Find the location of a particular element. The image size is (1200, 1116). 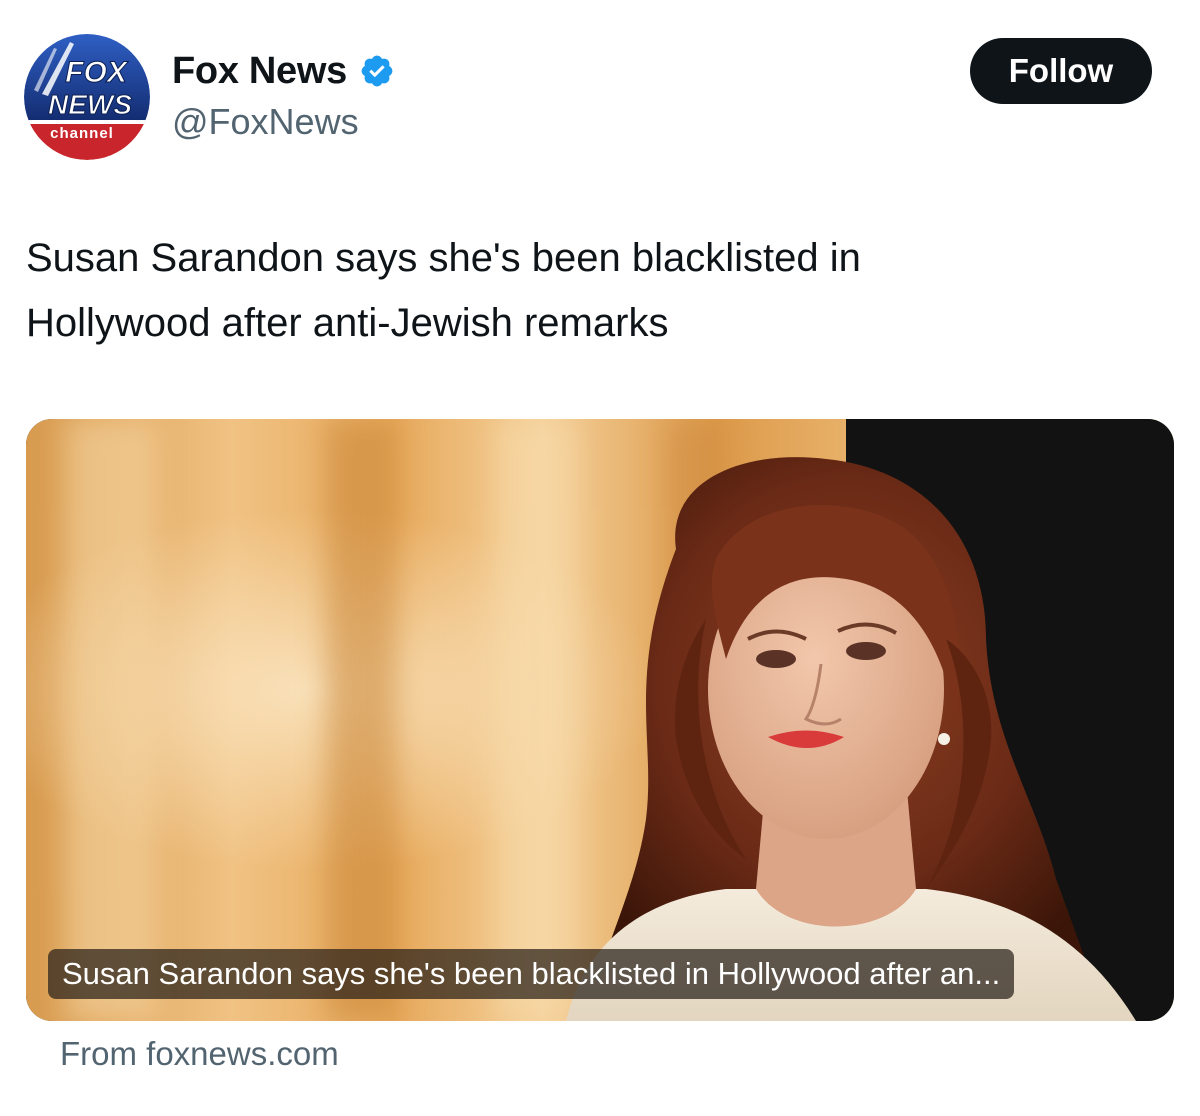

fox-news-logo: FOX NEWS channel is located at coordinates (87, 97).